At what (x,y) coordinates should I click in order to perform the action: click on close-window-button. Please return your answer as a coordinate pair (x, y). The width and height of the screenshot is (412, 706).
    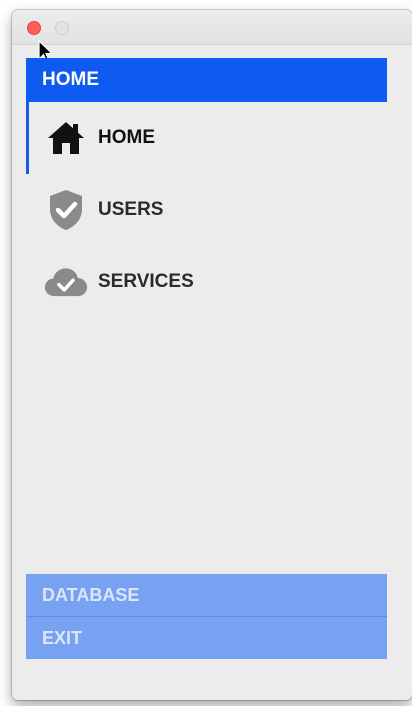
    Looking at the image, I should click on (34, 28).